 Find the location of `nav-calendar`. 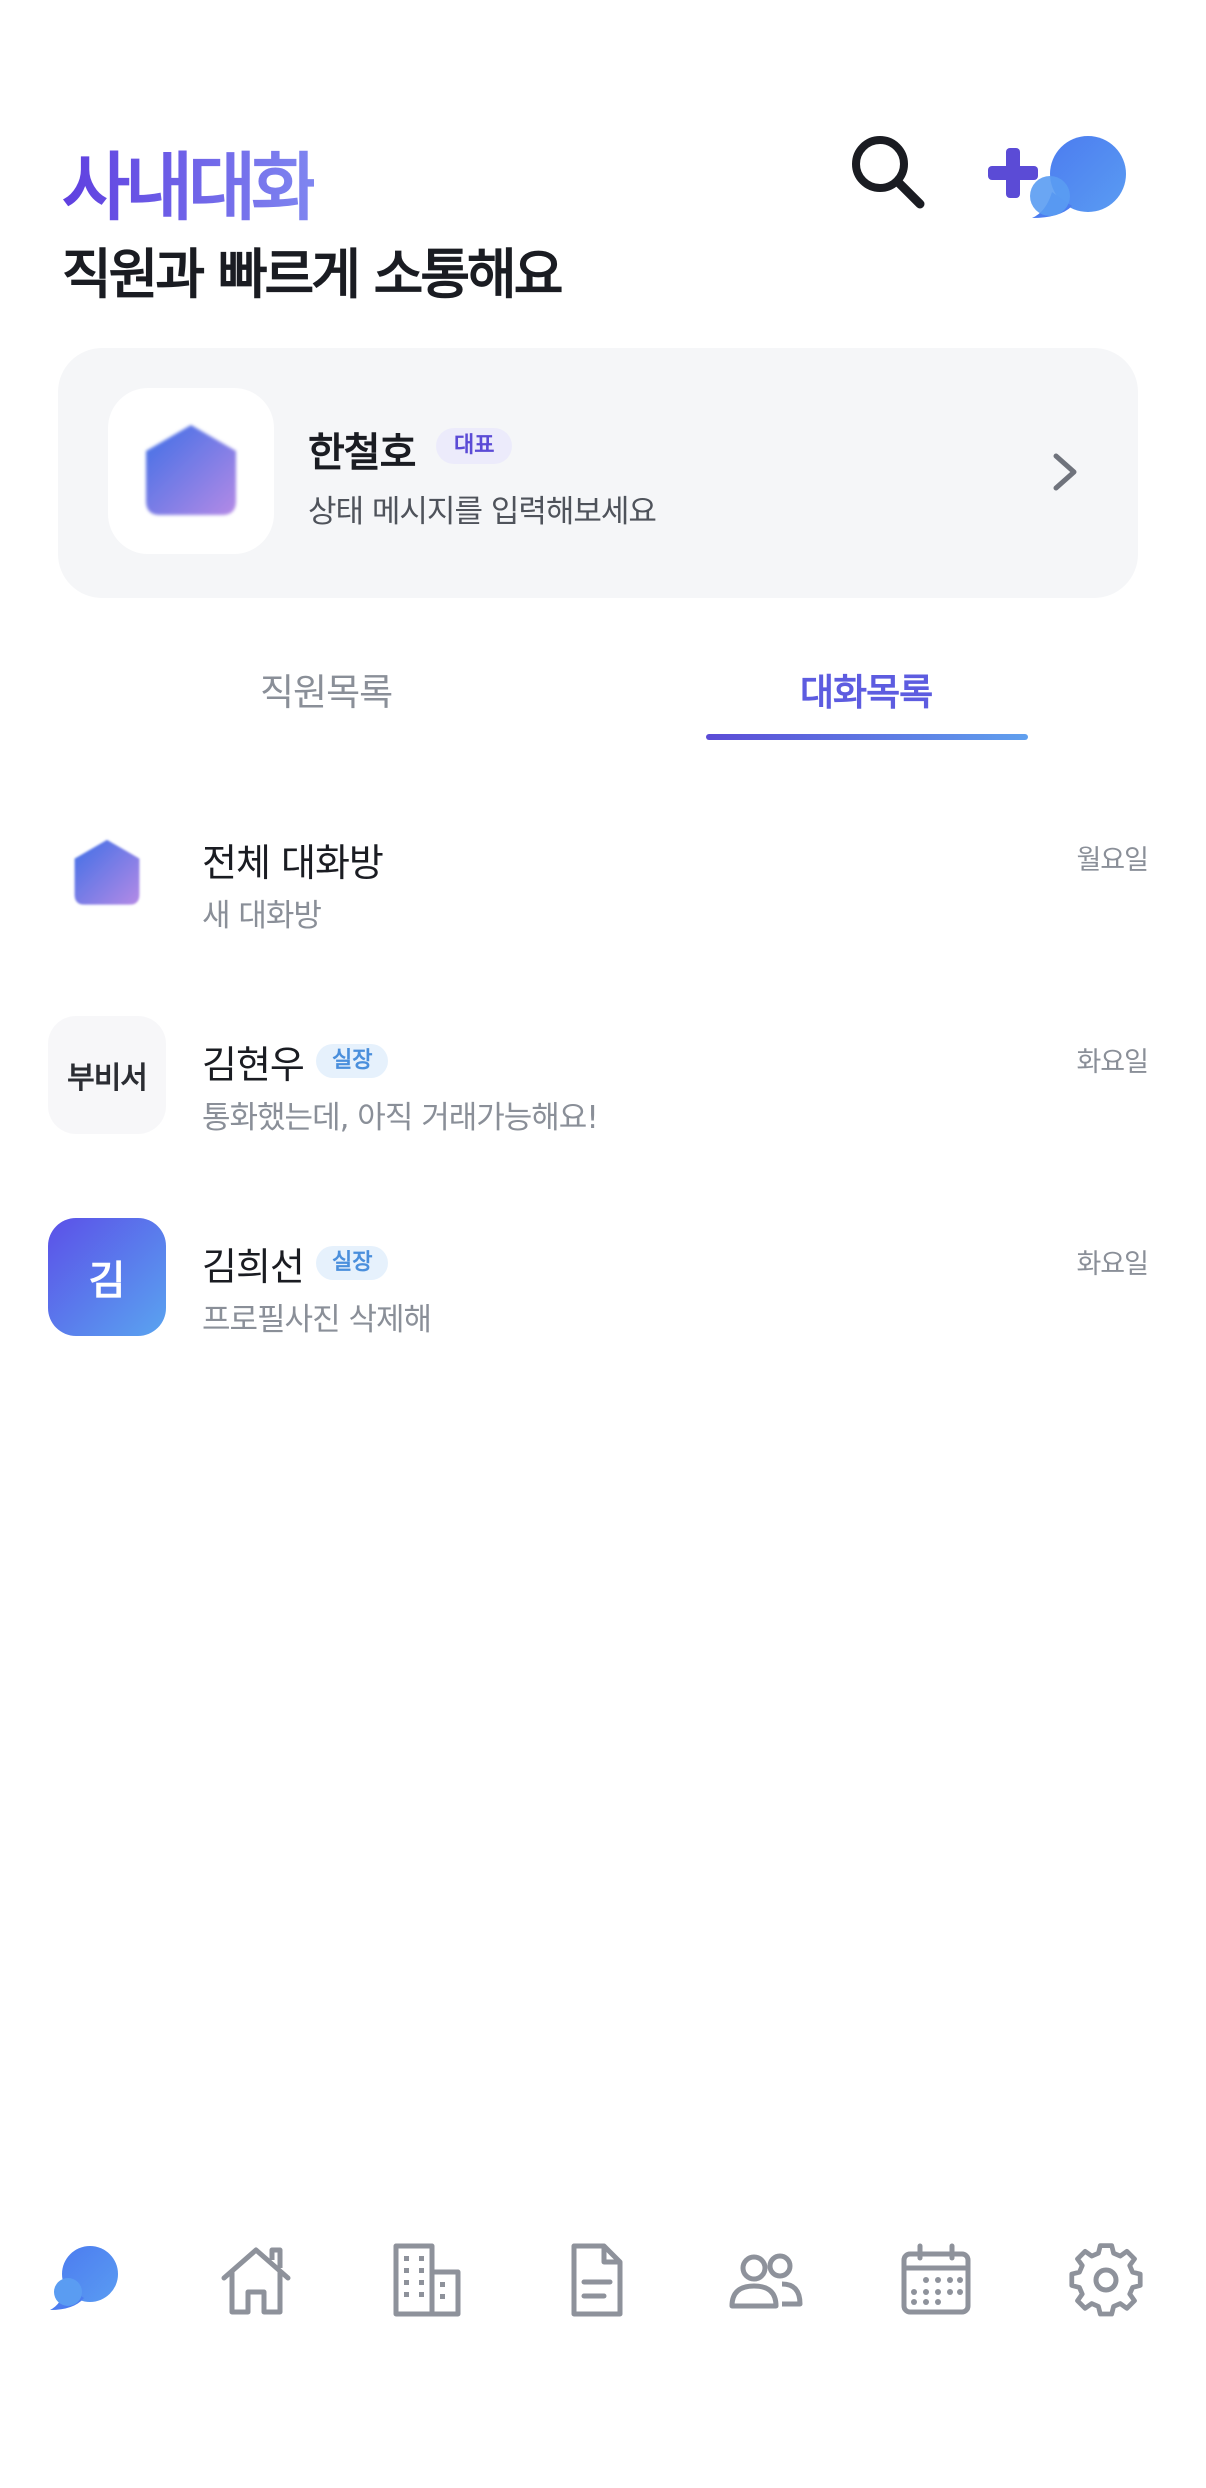

nav-calendar is located at coordinates (936, 2280).